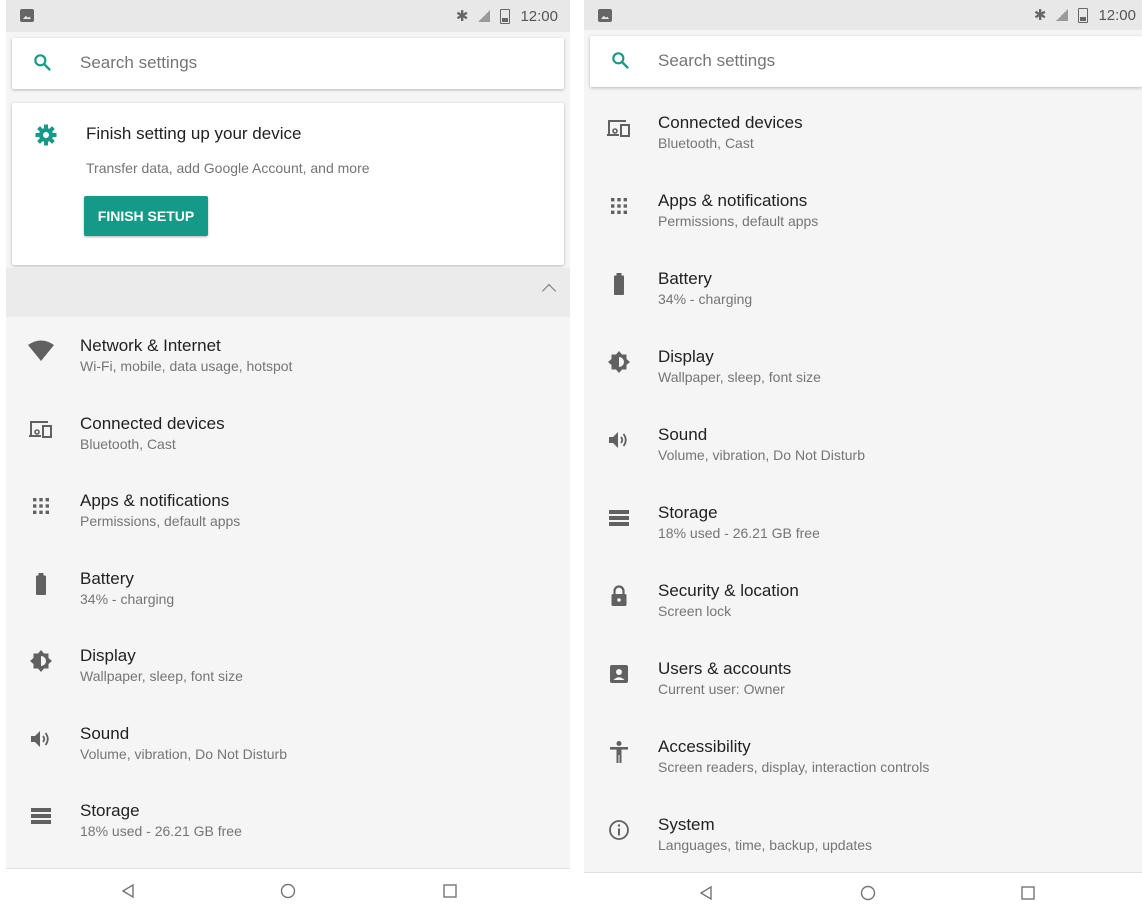 Image resolution: width=1142 pixels, height=915 pixels. What do you see at coordinates (706, 143) in the screenshot?
I see `settings-item-subtitle: Bluetooth, Cast` at bounding box center [706, 143].